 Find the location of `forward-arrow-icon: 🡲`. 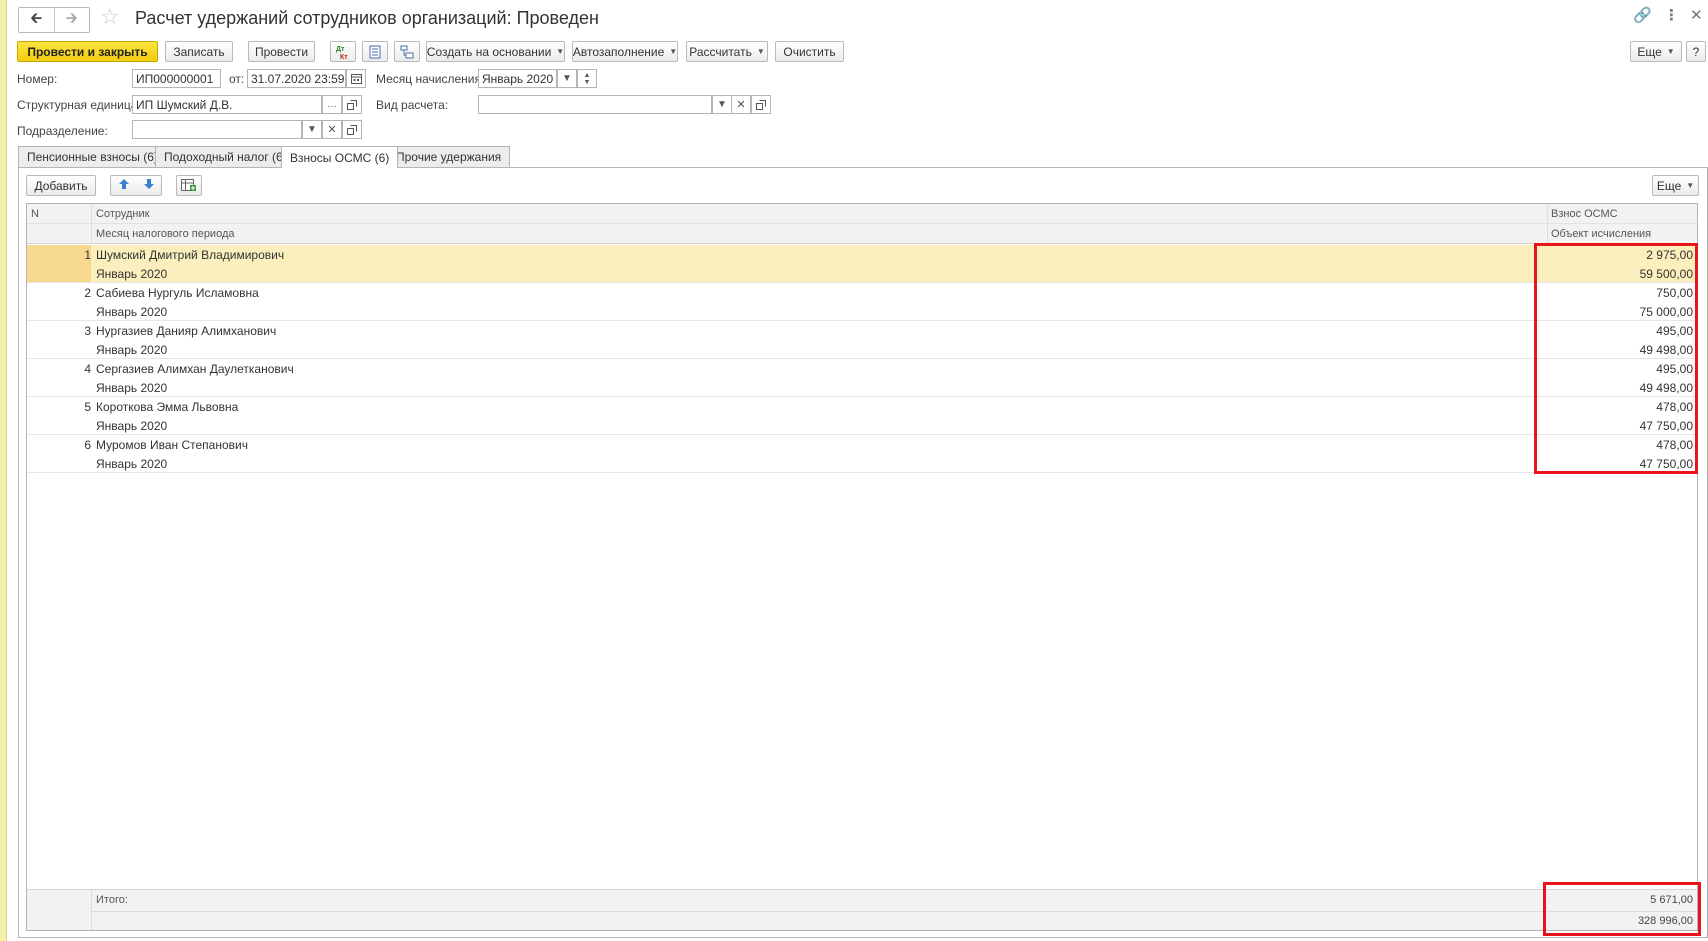

forward-arrow-icon: 🡲 is located at coordinates (71, 20).